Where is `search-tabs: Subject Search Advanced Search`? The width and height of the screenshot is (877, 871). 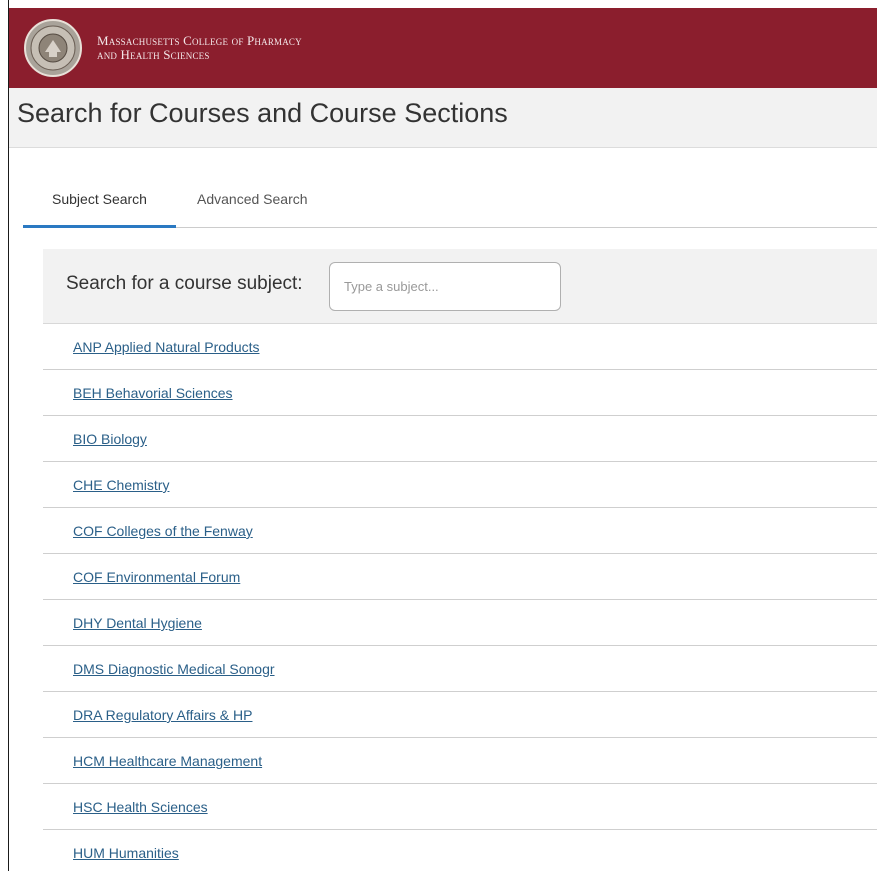 search-tabs: Subject Search Advanced Search is located at coordinates (450, 204).